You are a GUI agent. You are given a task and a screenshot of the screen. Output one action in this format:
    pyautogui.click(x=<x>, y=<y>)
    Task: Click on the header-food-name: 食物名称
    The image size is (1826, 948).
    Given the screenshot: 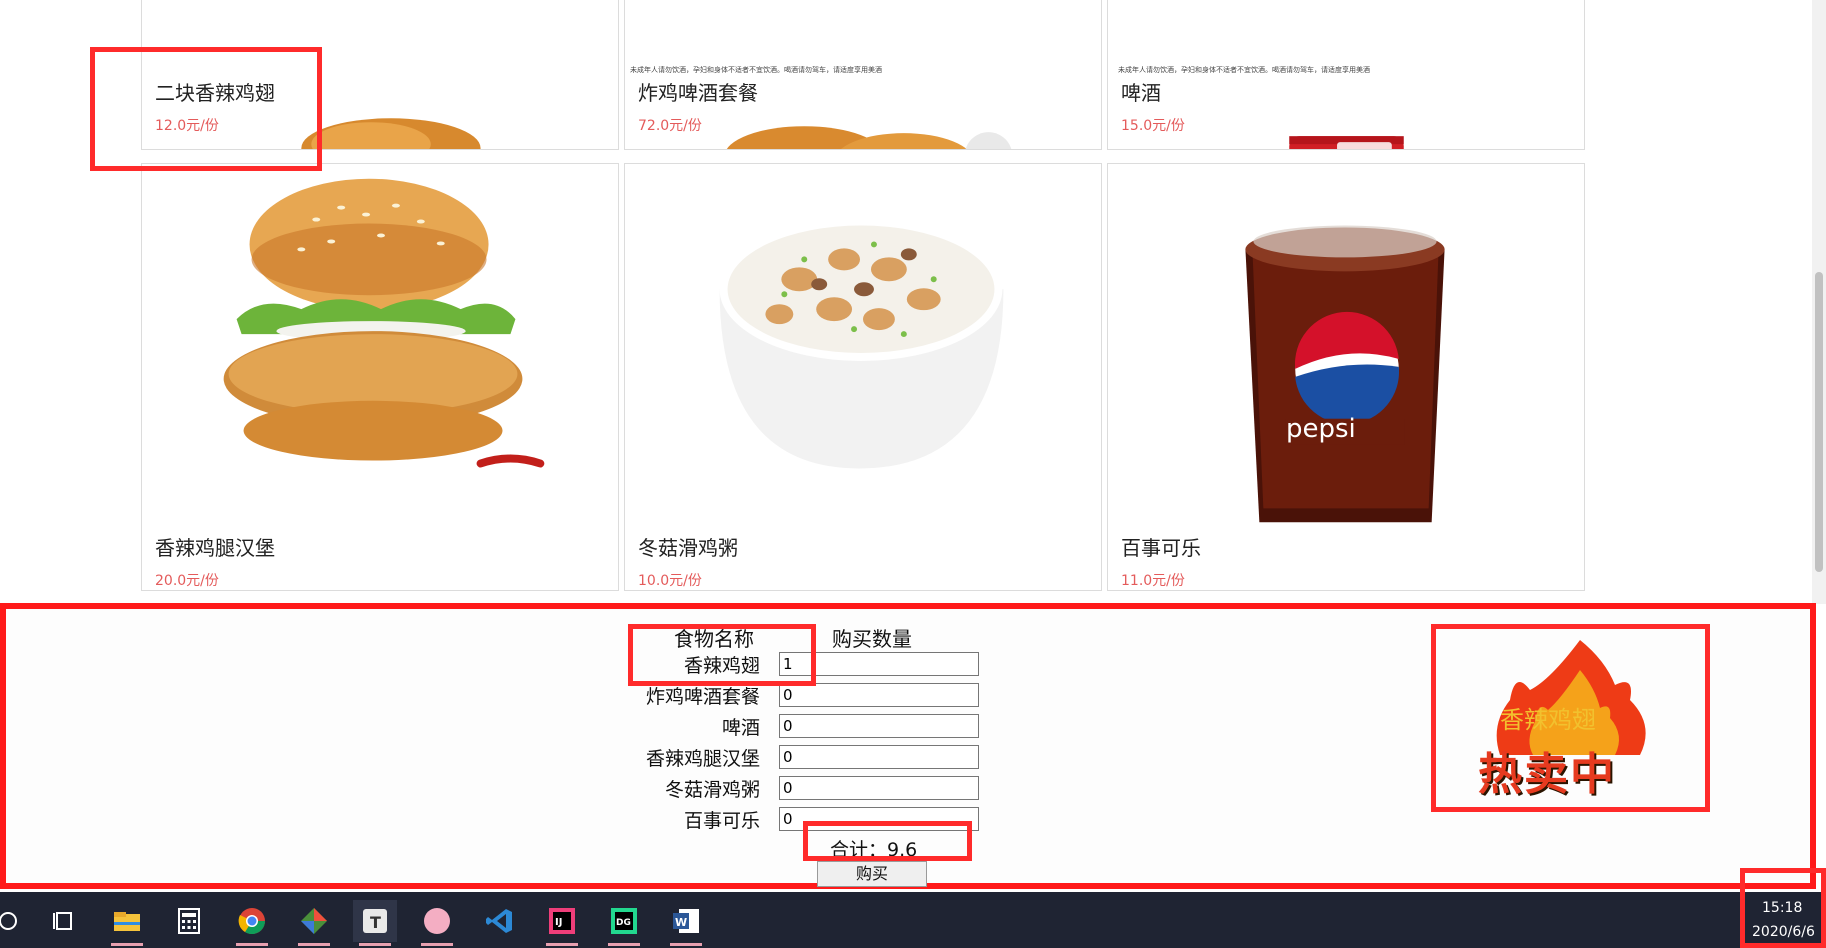 What is the action you would take?
    pyautogui.click(x=714, y=639)
    